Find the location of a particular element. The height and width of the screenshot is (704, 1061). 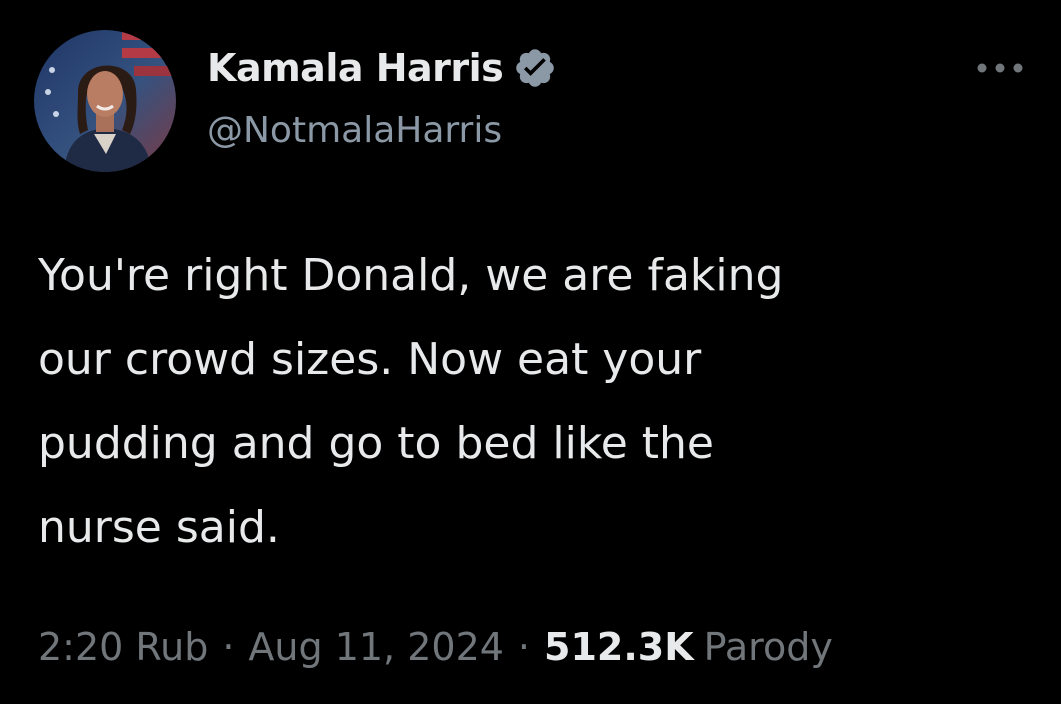

more-options-button is located at coordinates (1000, 68).